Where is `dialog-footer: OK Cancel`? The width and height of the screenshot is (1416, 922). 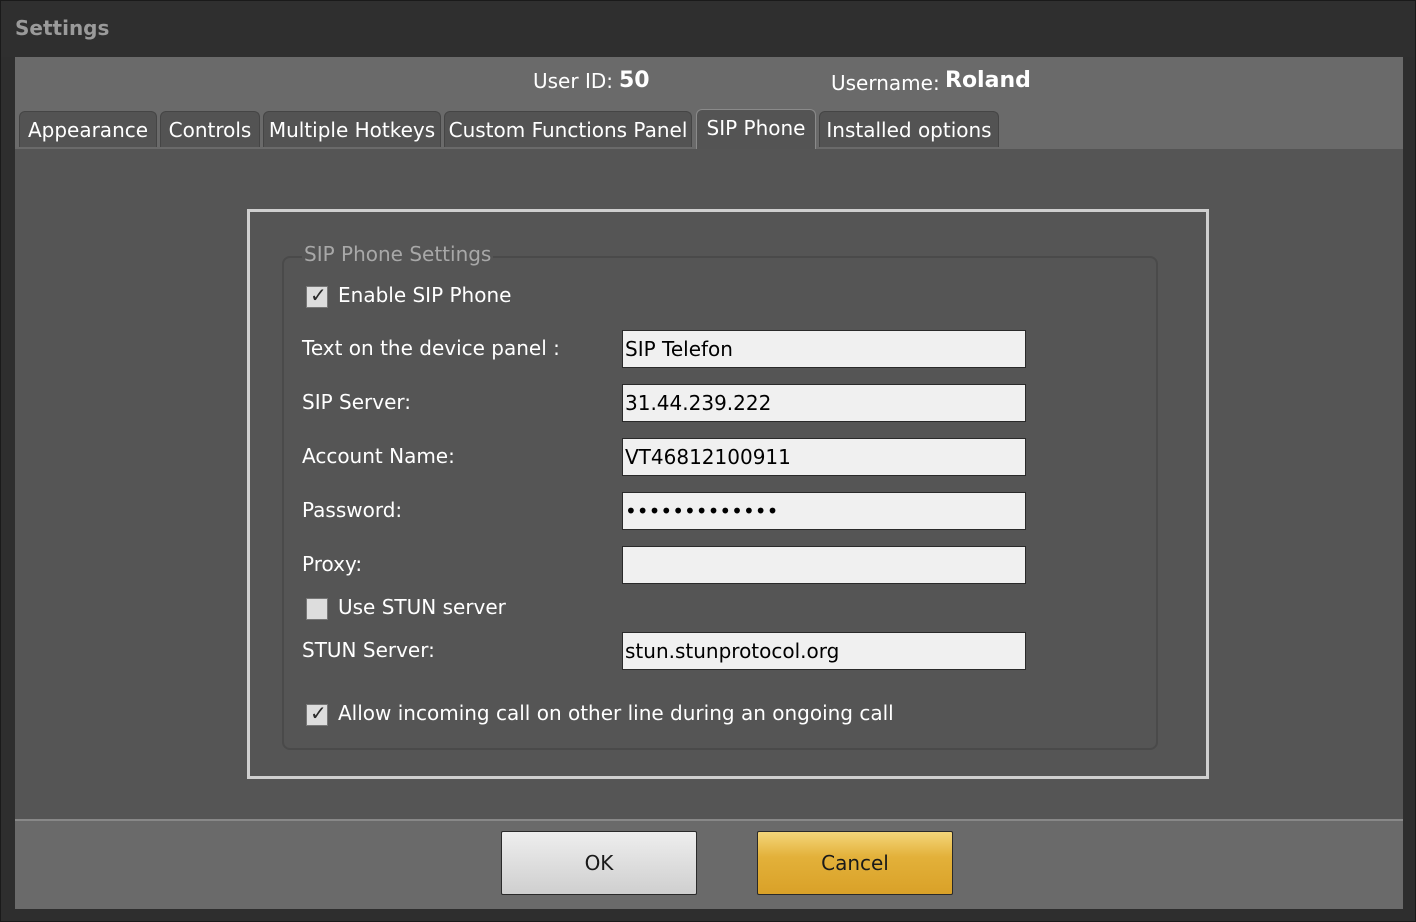
dialog-footer: OK Cancel is located at coordinates (709, 864).